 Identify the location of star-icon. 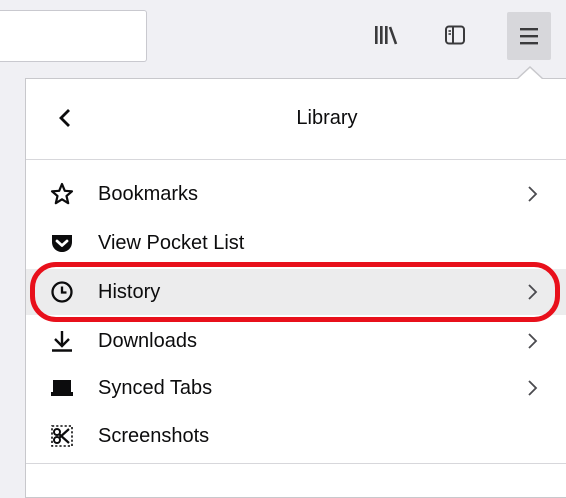
(62, 194).